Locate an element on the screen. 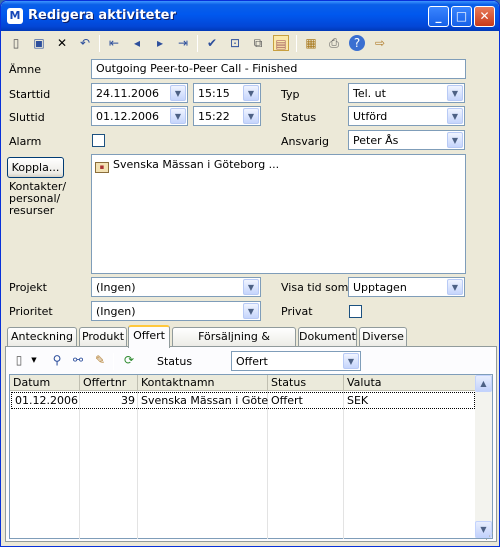  app-icon: M is located at coordinates (15, 16).